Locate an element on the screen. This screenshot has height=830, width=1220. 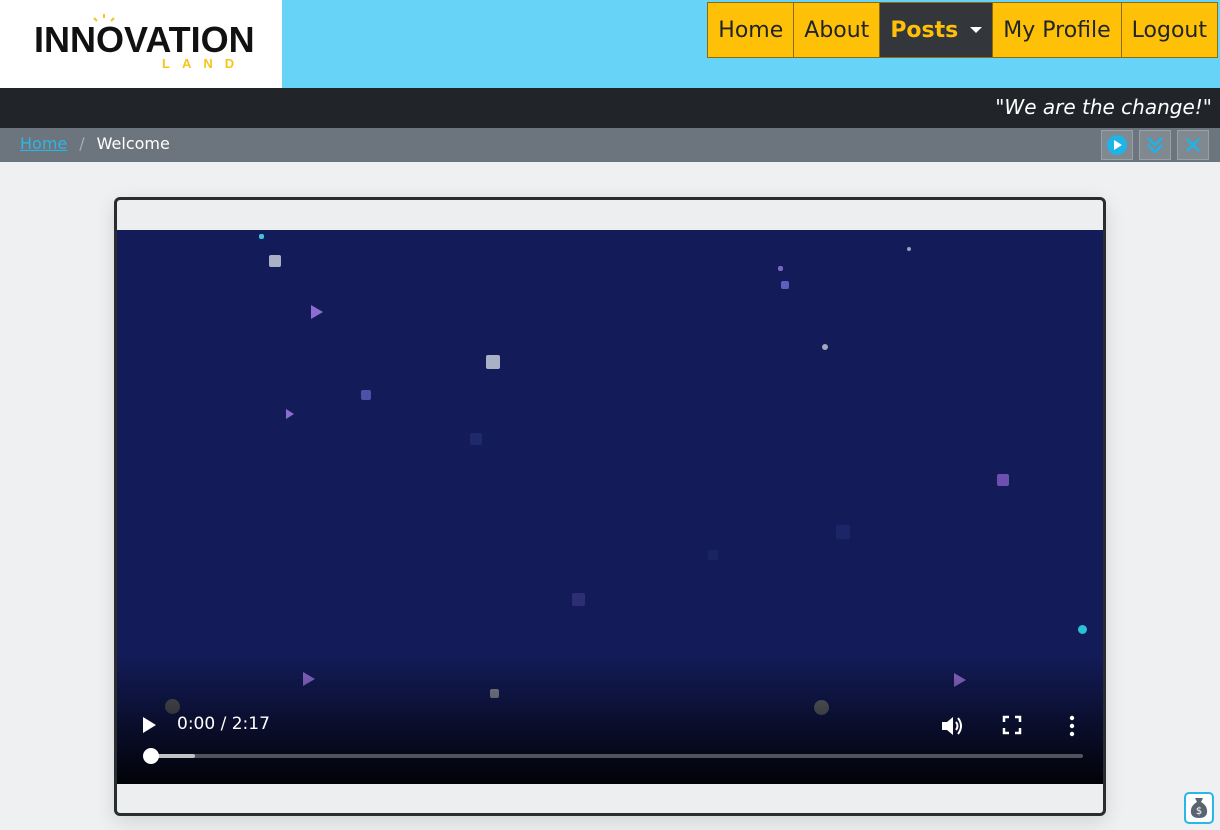
nav-about: About is located at coordinates (837, 30).